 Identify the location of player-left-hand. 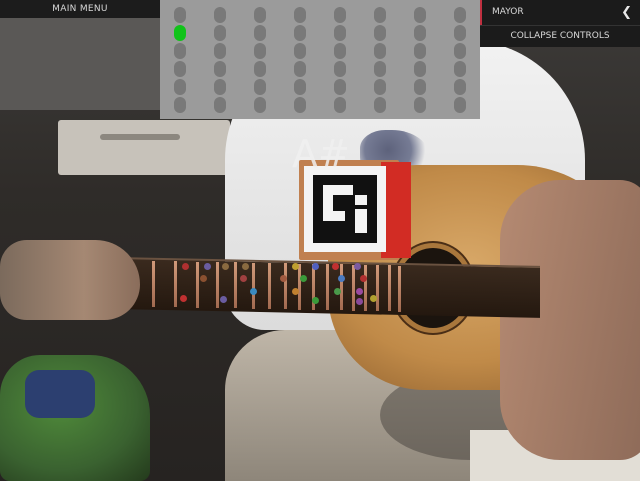
(70, 280).